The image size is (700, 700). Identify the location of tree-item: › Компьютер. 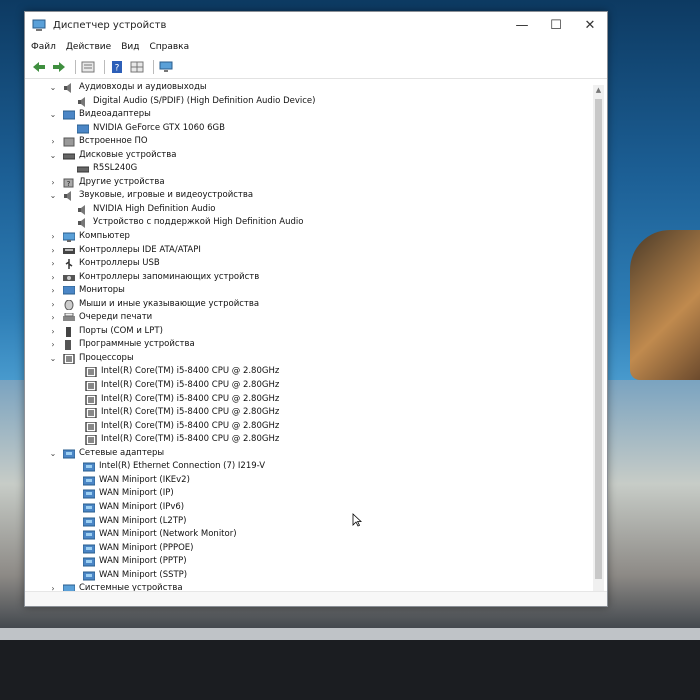
(310, 237).